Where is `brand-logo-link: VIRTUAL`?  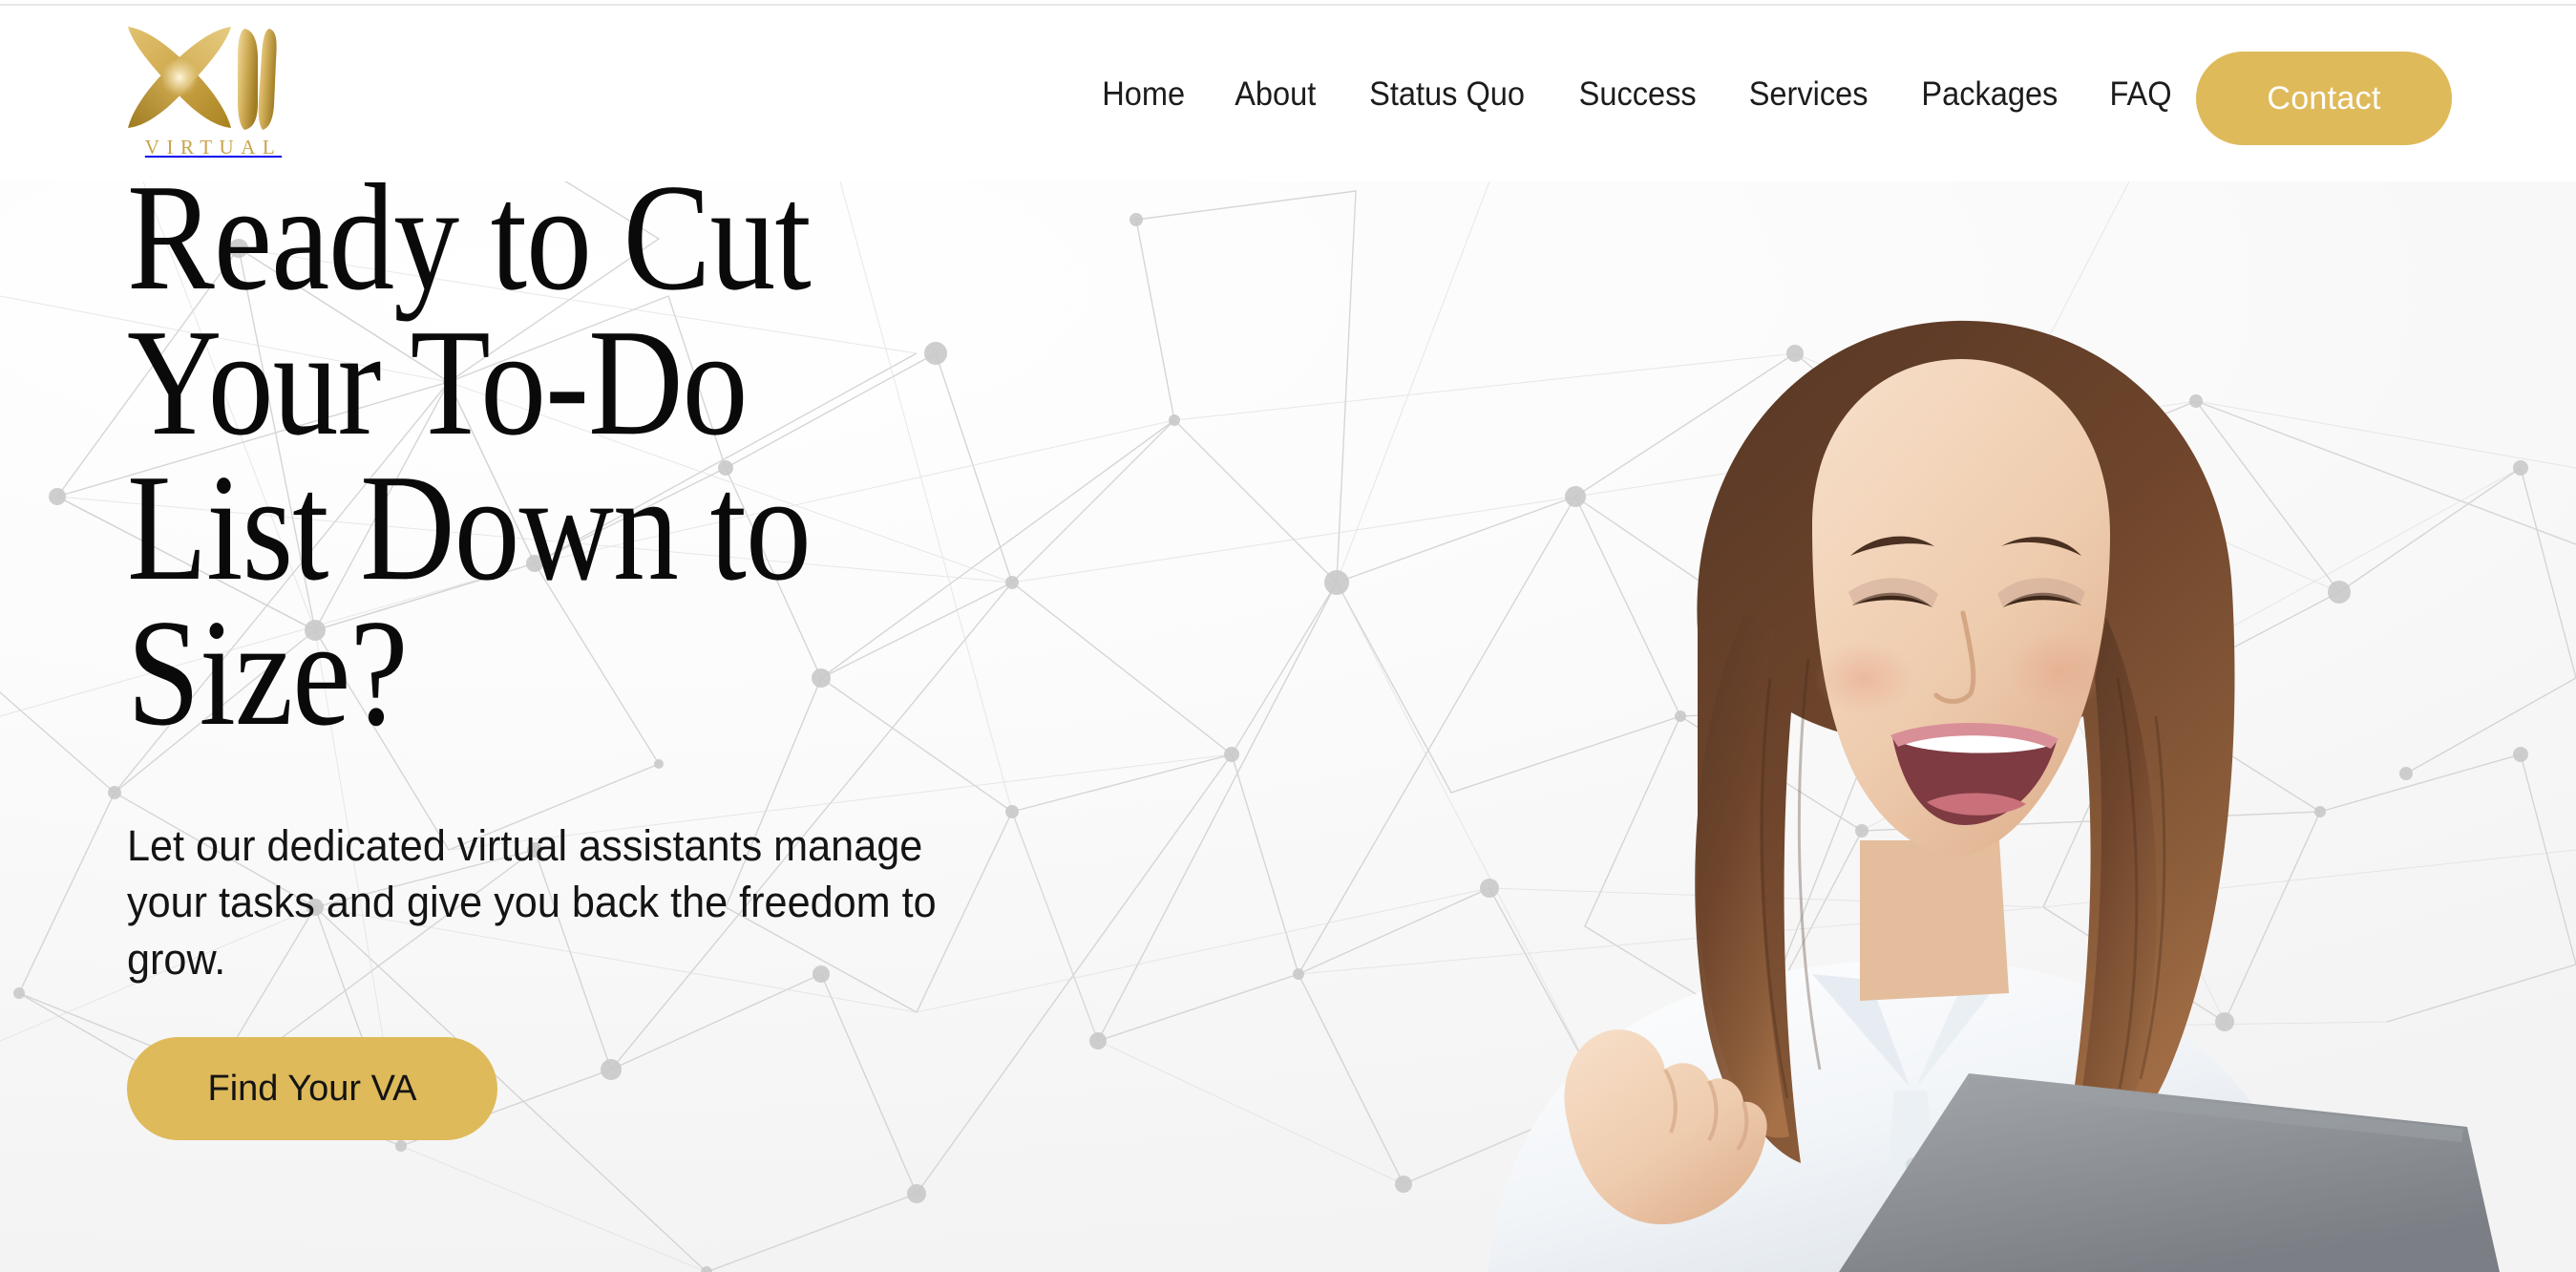
brand-logo-link: VIRTUAL is located at coordinates (210, 97).